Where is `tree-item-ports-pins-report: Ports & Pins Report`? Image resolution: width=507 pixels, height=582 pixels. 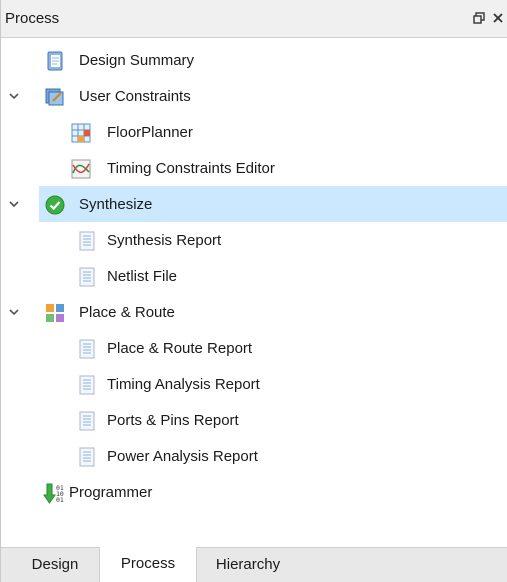 tree-item-ports-pins-report: Ports & Pins Report is located at coordinates (254, 420).